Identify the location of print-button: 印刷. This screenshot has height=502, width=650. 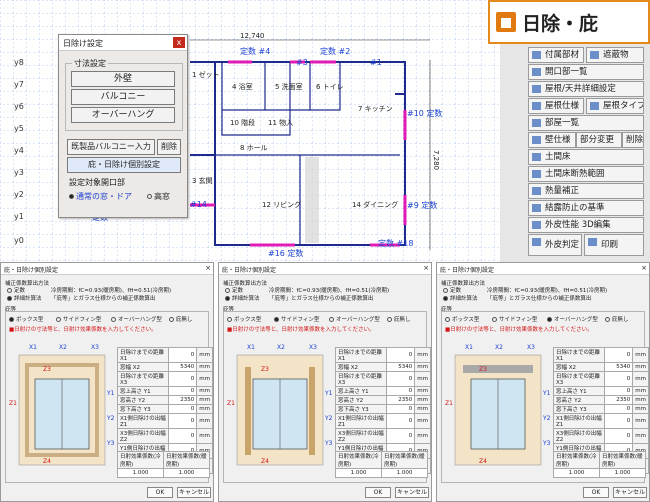
(614, 245).